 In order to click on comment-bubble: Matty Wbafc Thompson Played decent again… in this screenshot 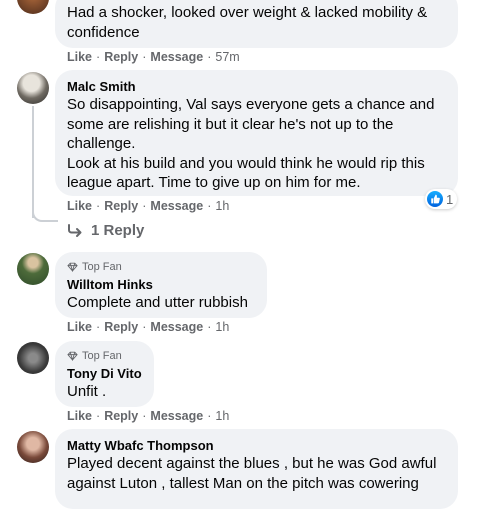, I will do `click(256, 469)`.